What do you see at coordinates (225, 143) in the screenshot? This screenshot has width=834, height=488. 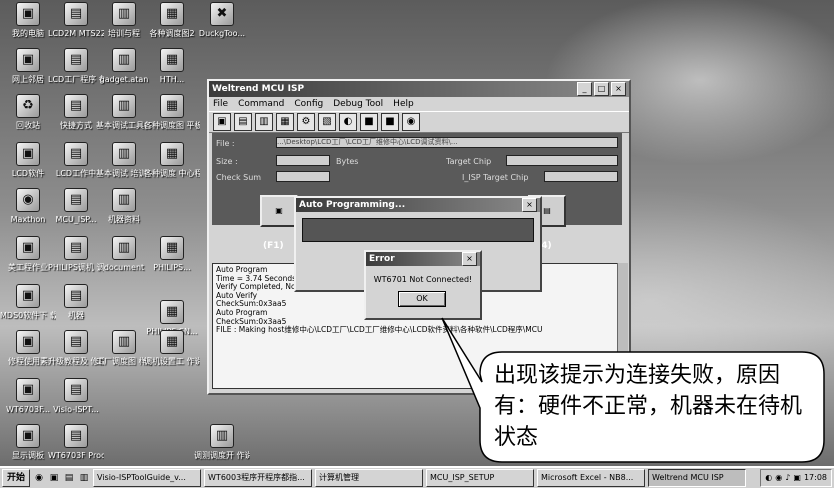 I see `file-label: File :` at bounding box center [225, 143].